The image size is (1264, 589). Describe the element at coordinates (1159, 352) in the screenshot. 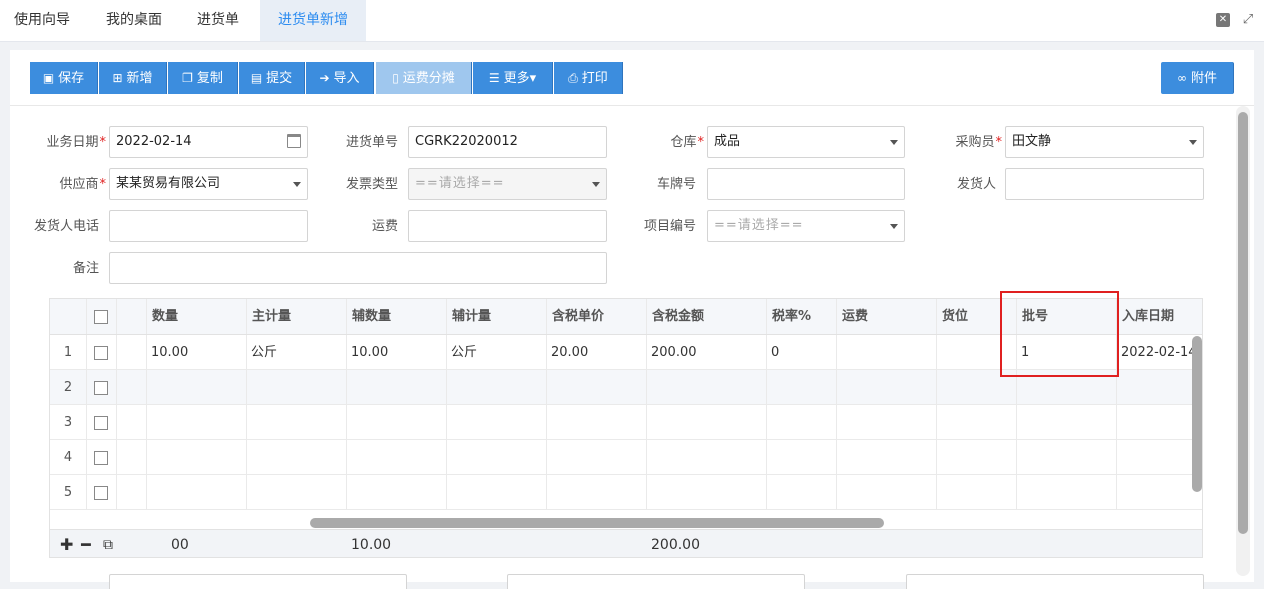

I see `cell-in-date: 2022-02-14` at that location.